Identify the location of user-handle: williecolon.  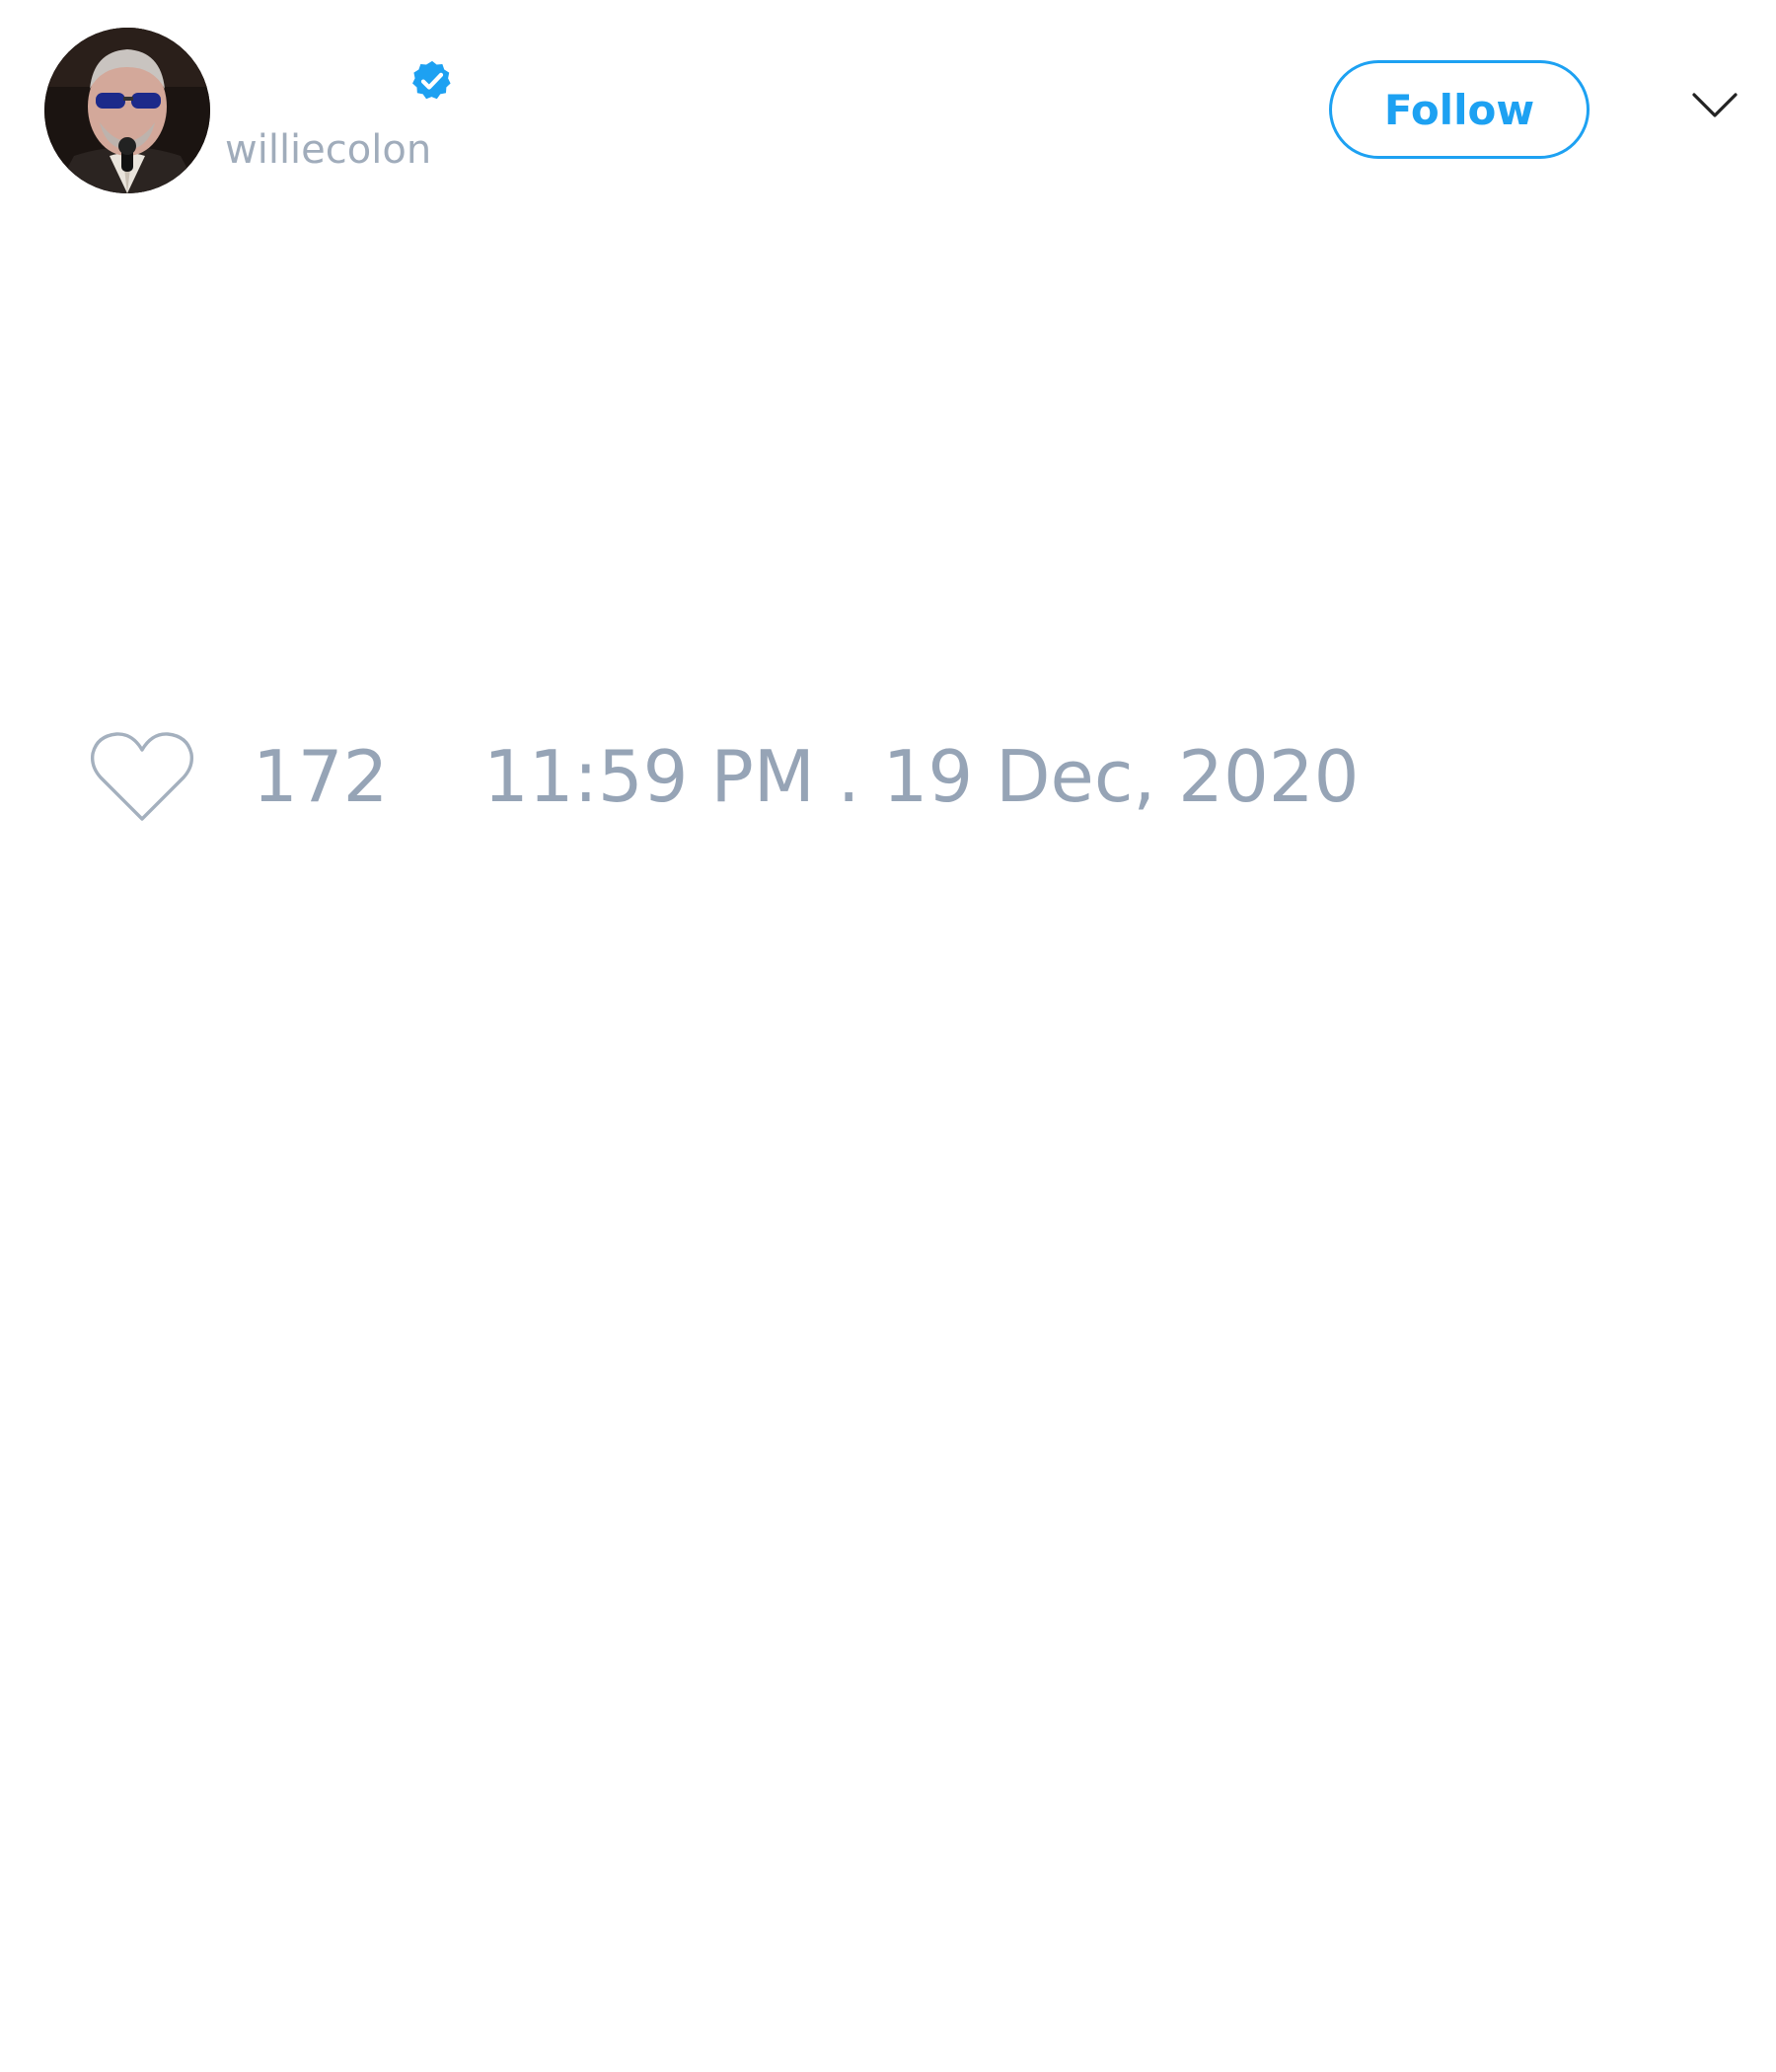
(328, 150).